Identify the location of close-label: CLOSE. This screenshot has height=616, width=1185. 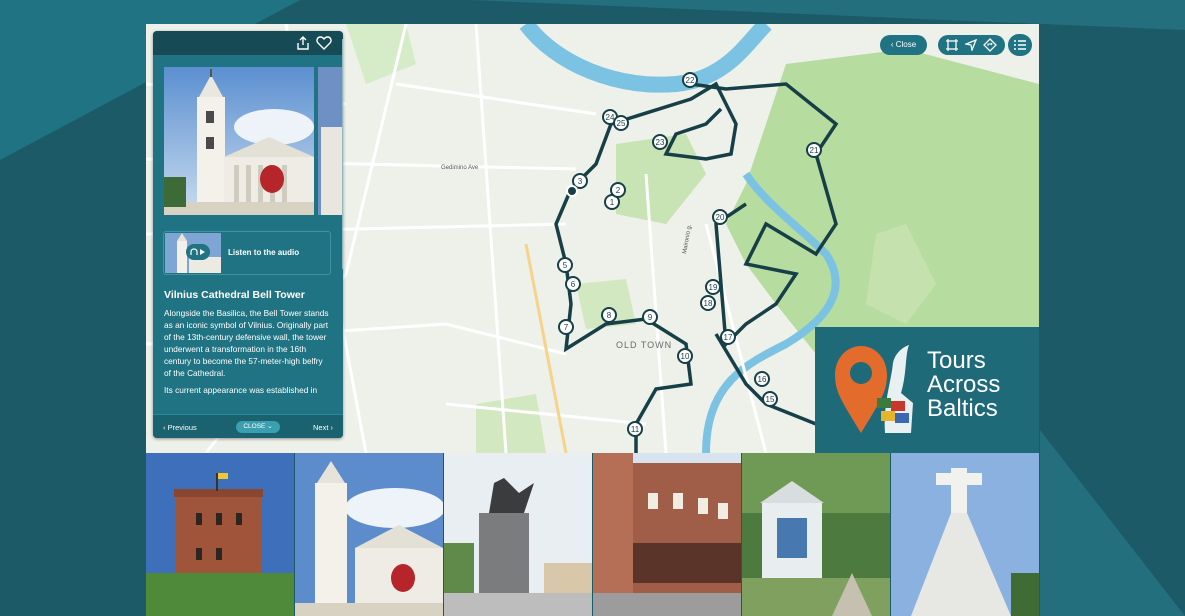
(254, 426).